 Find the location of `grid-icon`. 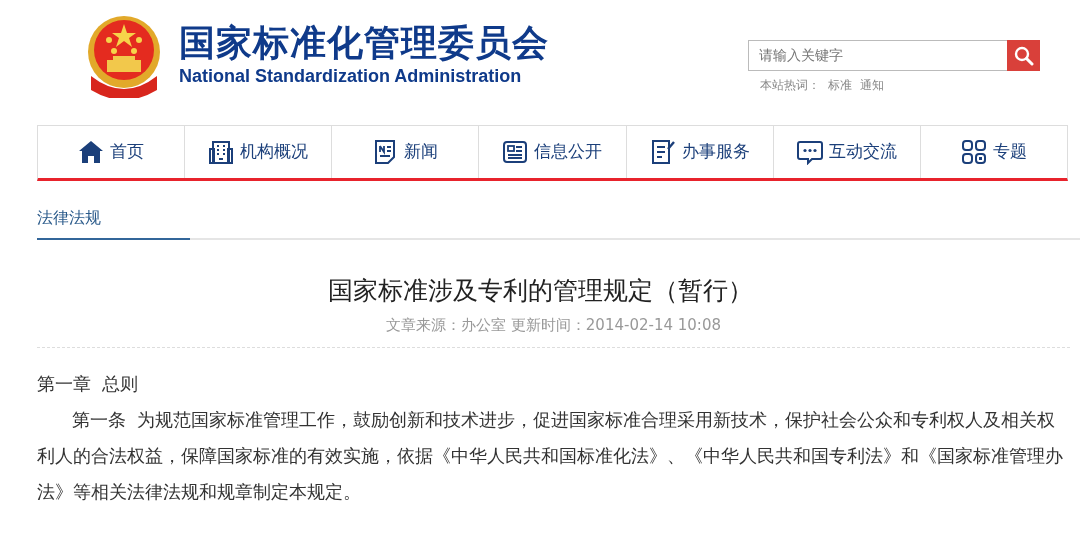

grid-icon is located at coordinates (973, 152).